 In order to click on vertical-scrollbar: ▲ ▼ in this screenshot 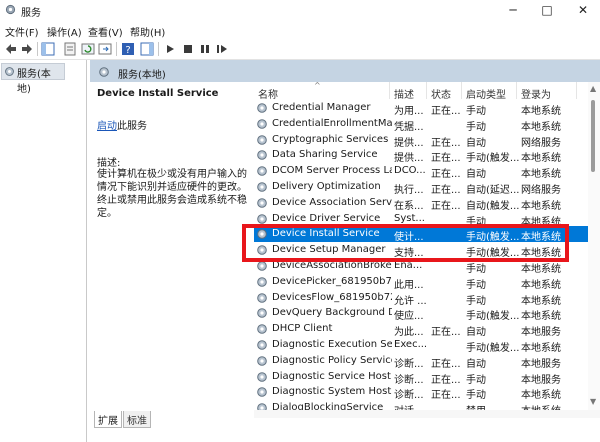, I will do `click(594, 246)`.